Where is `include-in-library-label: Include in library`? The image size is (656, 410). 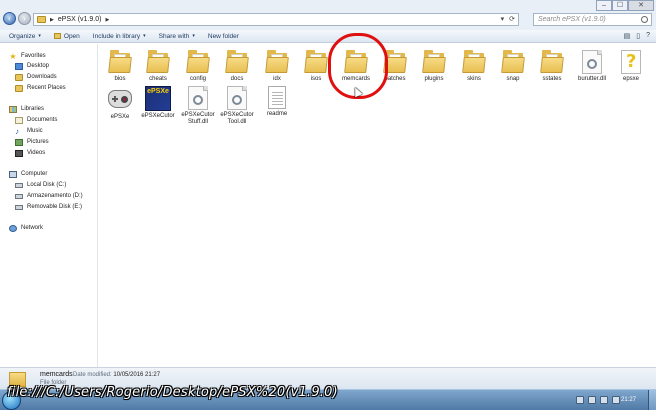
include-in-library-label: Include in library is located at coordinates (116, 36).